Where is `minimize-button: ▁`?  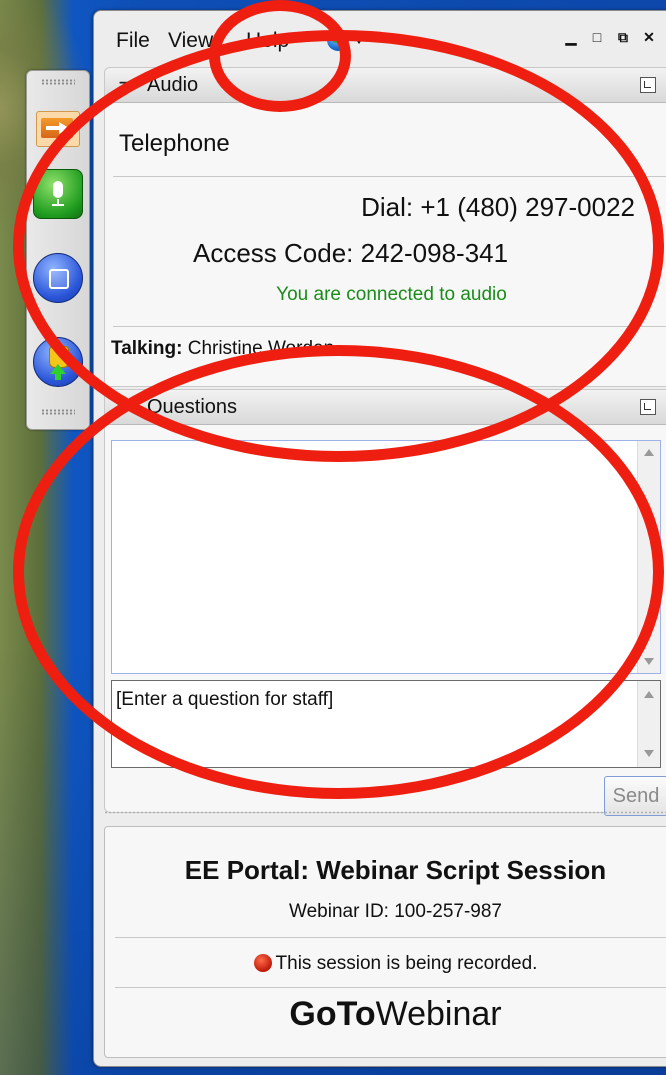
minimize-button: ▁ is located at coordinates (571, 37).